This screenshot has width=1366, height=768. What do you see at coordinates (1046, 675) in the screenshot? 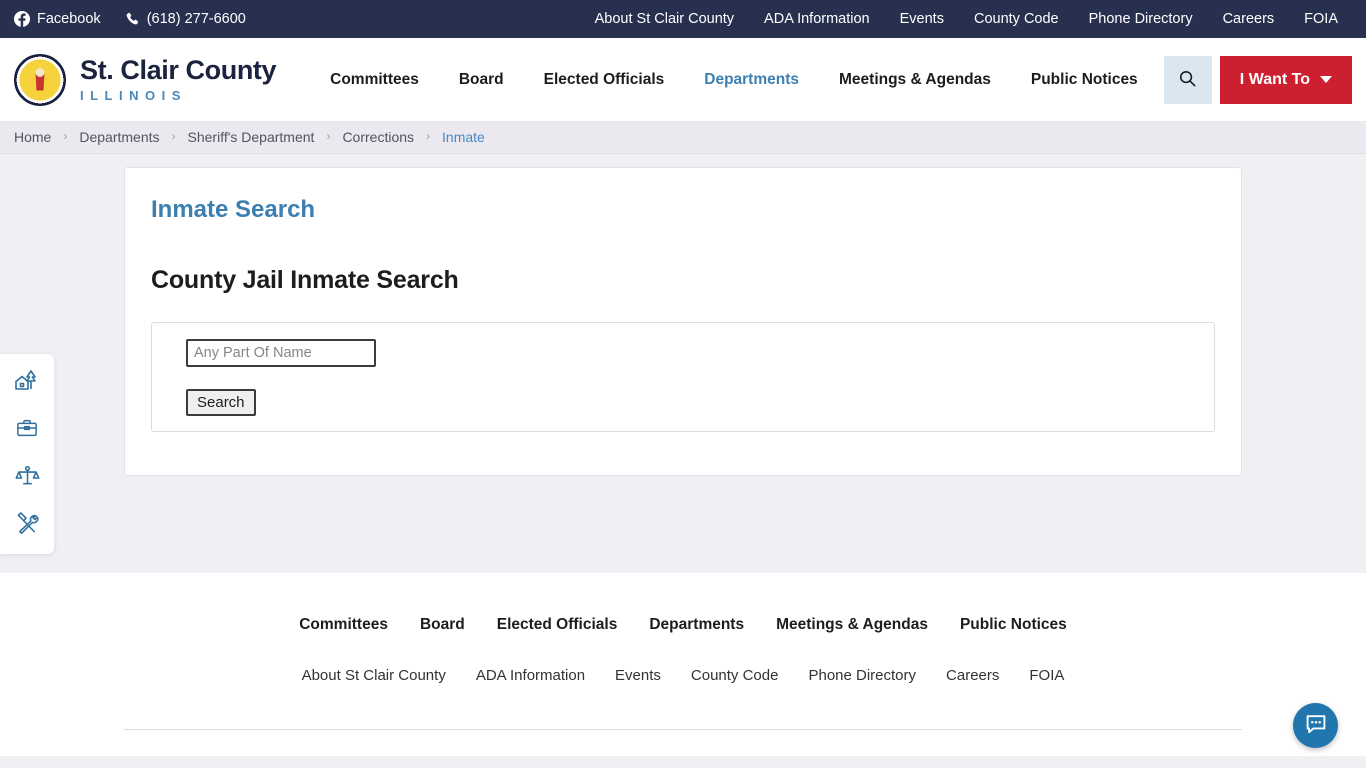
I see `footer-link-foia: FOIA` at bounding box center [1046, 675].